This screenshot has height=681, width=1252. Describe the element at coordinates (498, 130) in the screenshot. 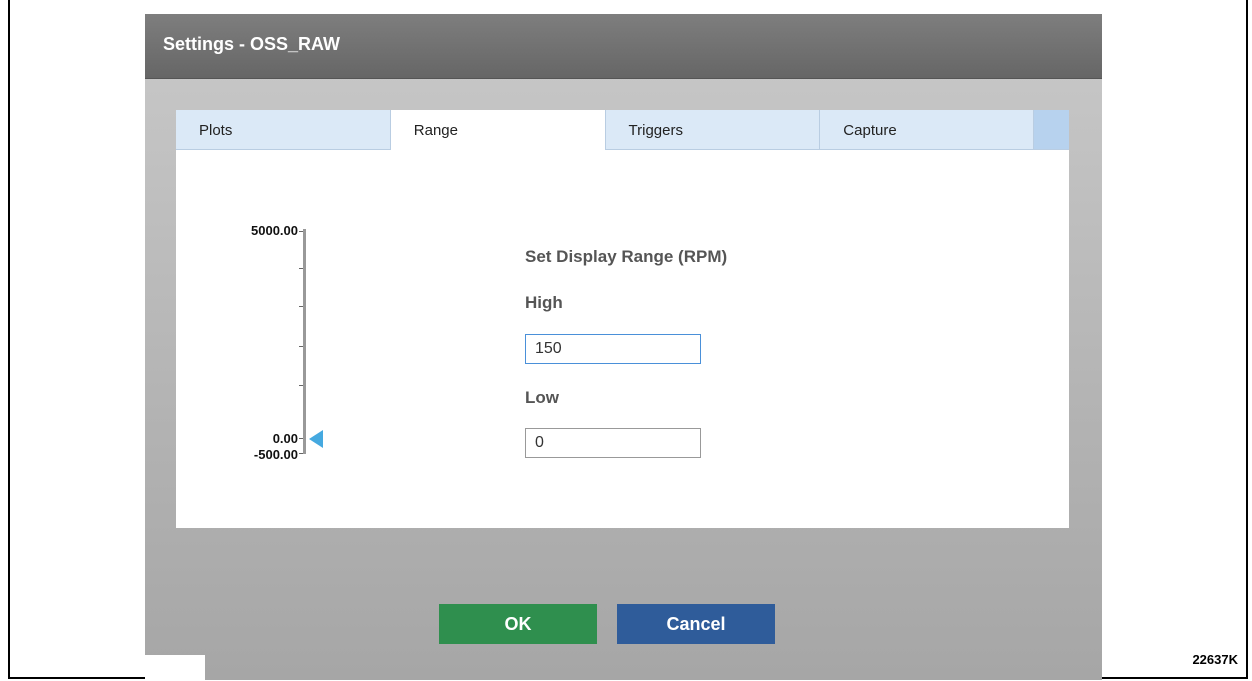

I see `tab-range: Range` at that location.